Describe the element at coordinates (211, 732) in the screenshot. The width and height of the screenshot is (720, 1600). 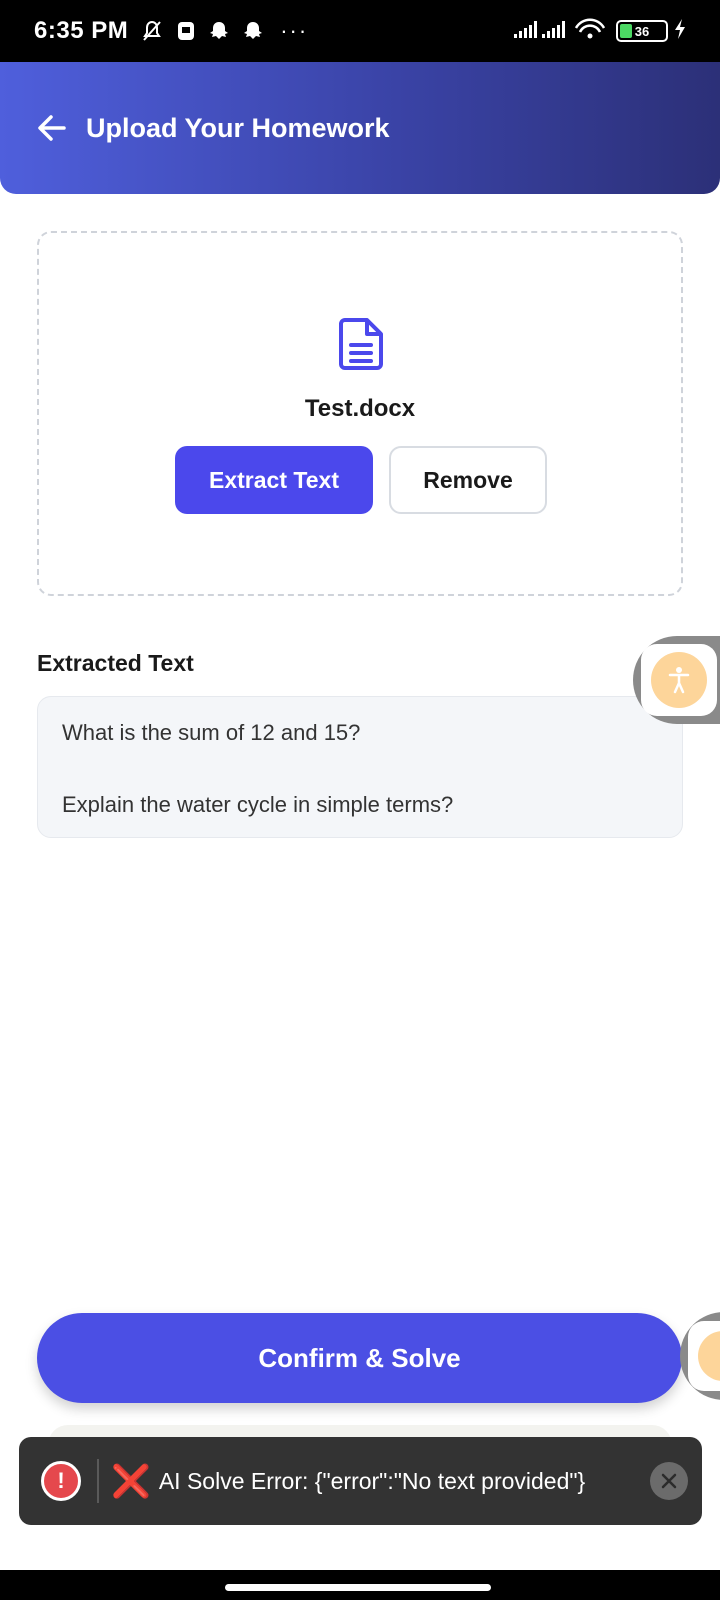
I see `extracted-text-line: What is the sum of 12 and 15?` at that location.